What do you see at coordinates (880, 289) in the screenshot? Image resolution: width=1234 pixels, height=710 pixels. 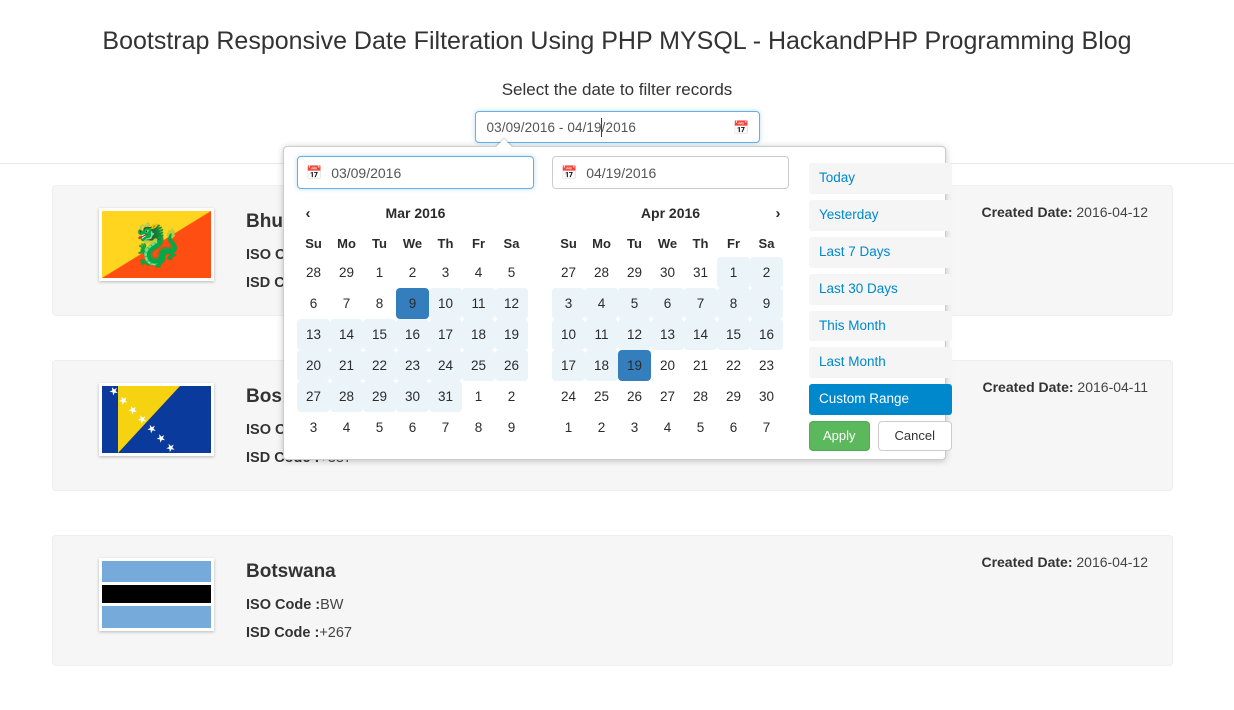 I see `range-option-last-30-days: Last 30 Days` at bounding box center [880, 289].